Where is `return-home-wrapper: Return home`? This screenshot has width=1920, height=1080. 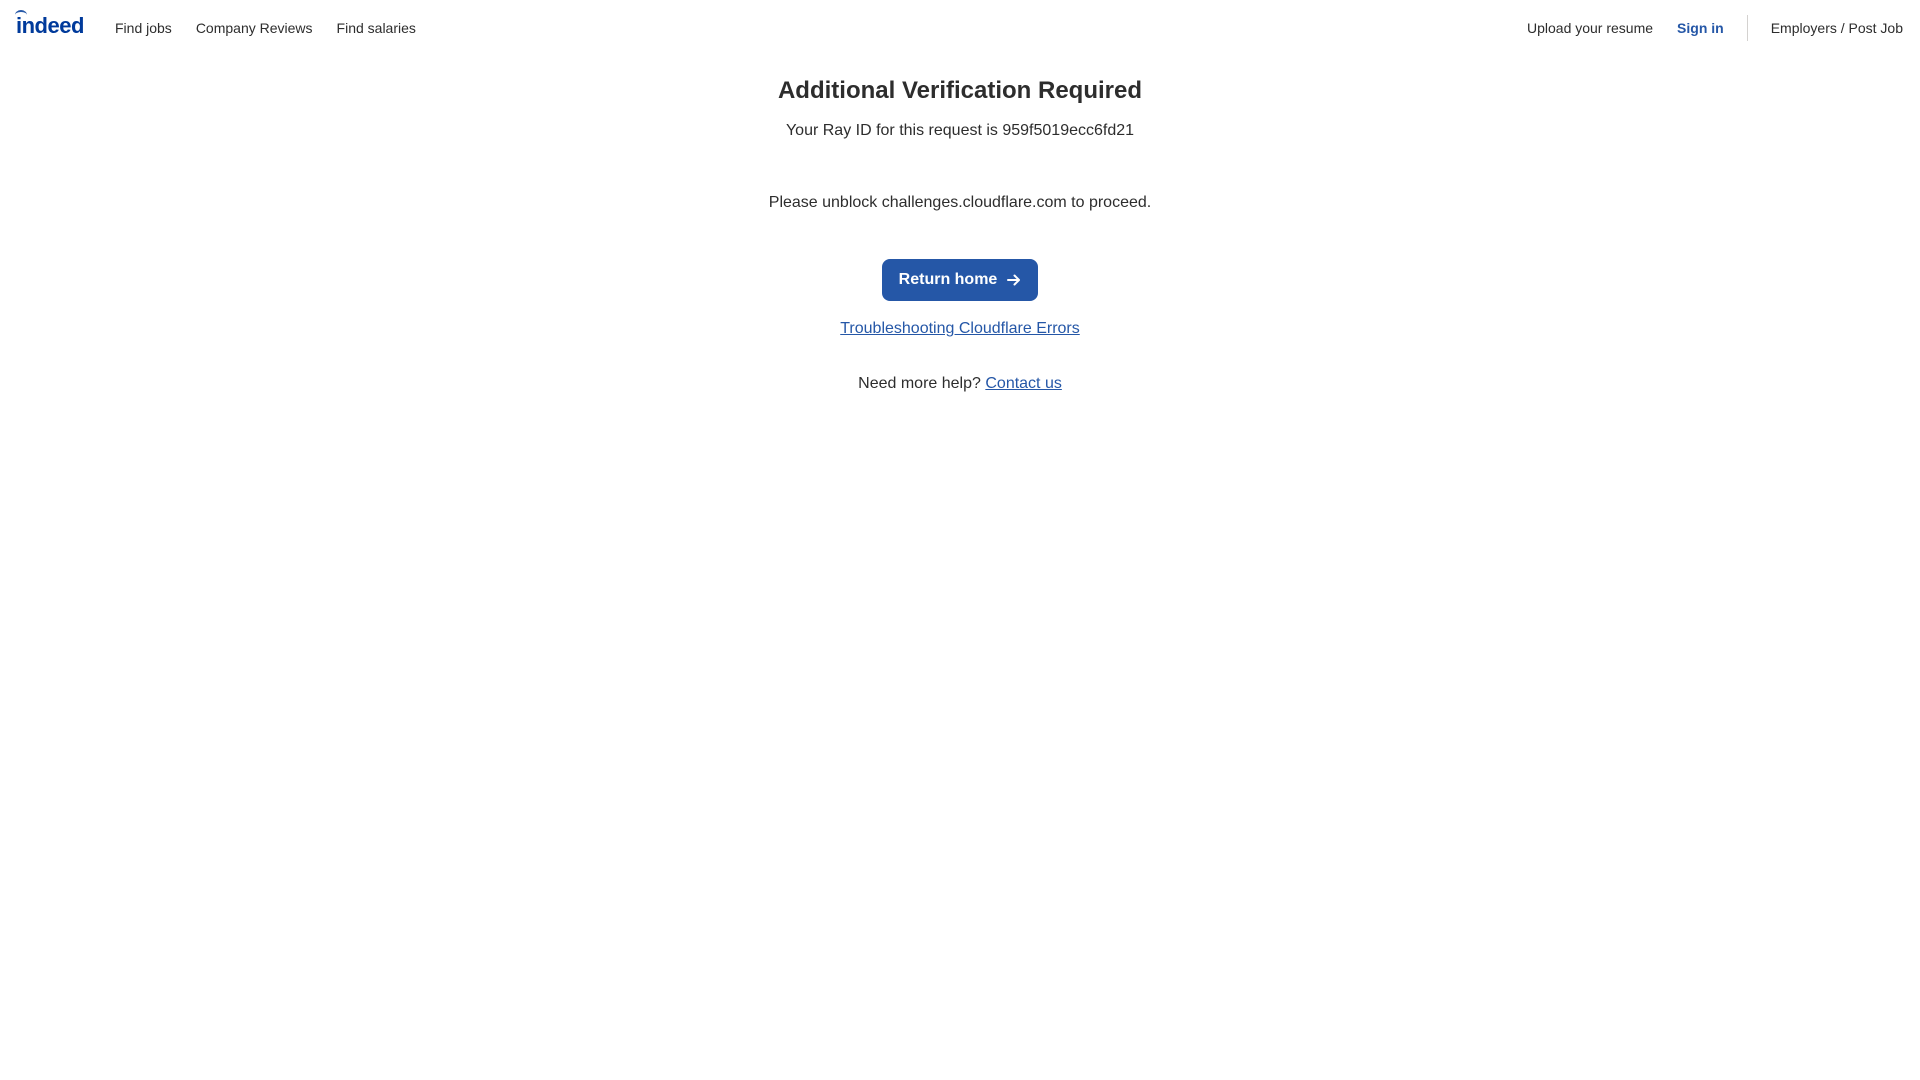 return-home-wrapper: Return home is located at coordinates (960, 279).